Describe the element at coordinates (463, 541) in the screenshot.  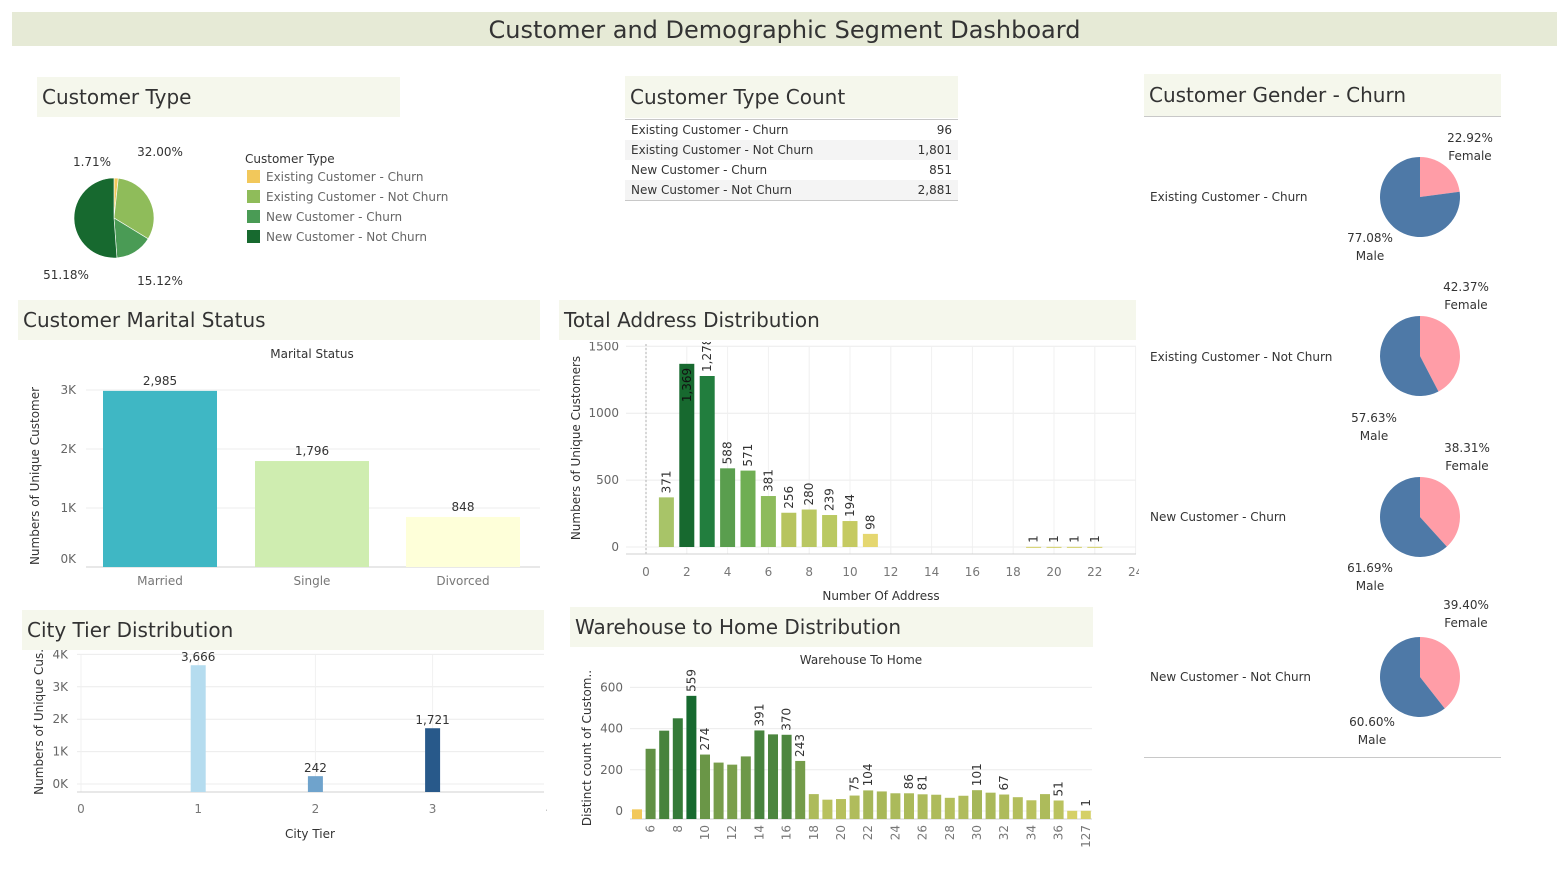
I see `bar-divorced` at that location.